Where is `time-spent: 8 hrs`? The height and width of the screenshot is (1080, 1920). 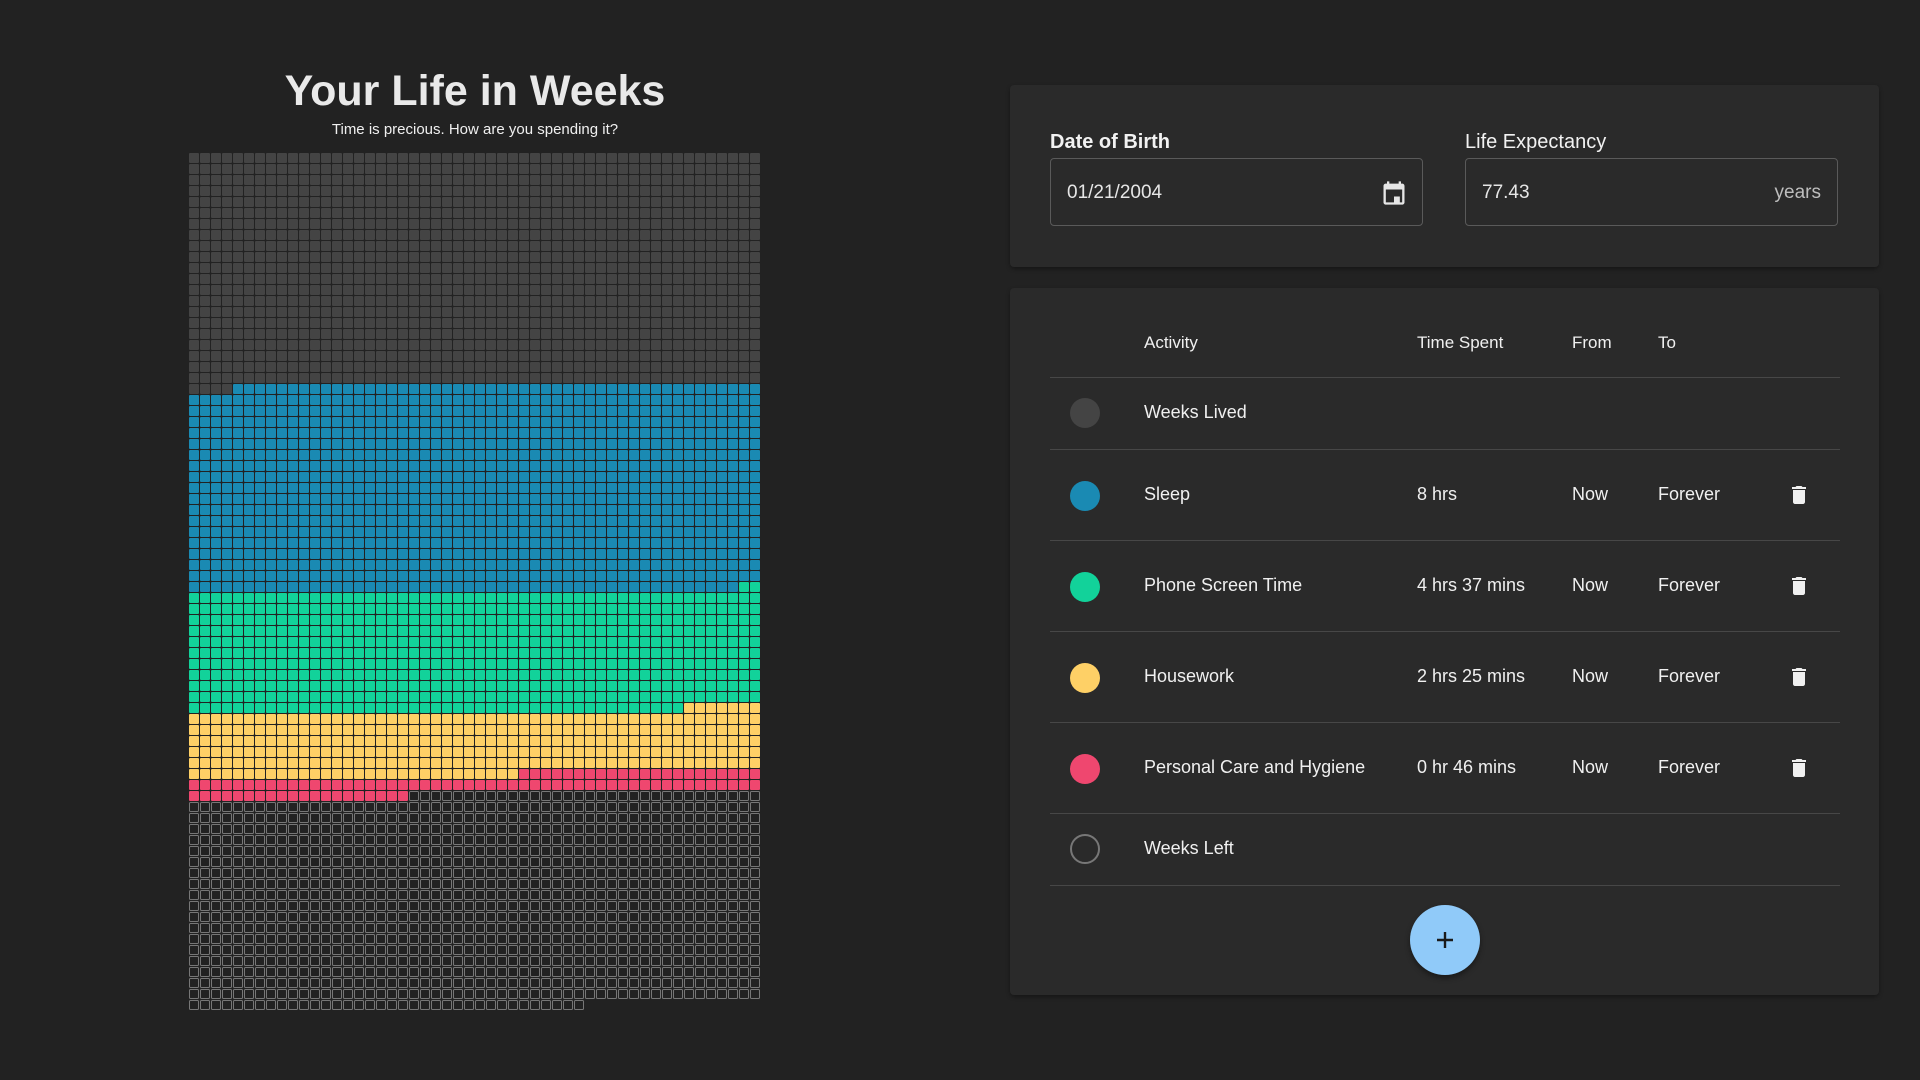
time-spent: 8 hrs is located at coordinates (1437, 494).